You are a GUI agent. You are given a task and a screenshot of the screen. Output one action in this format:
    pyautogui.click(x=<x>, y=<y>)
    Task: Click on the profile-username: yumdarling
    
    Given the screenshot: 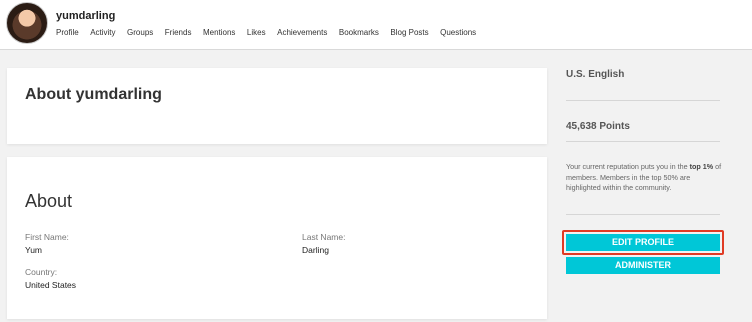 What is the action you would take?
    pyautogui.click(x=86, y=16)
    